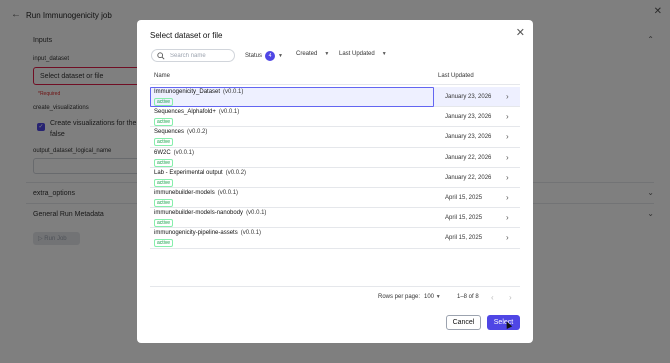  Describe the element at coordinates (335, 137) in the screenshot. I see `list-item: Sequences (v0.0.2) active January 23, 2026 ›` at that location.